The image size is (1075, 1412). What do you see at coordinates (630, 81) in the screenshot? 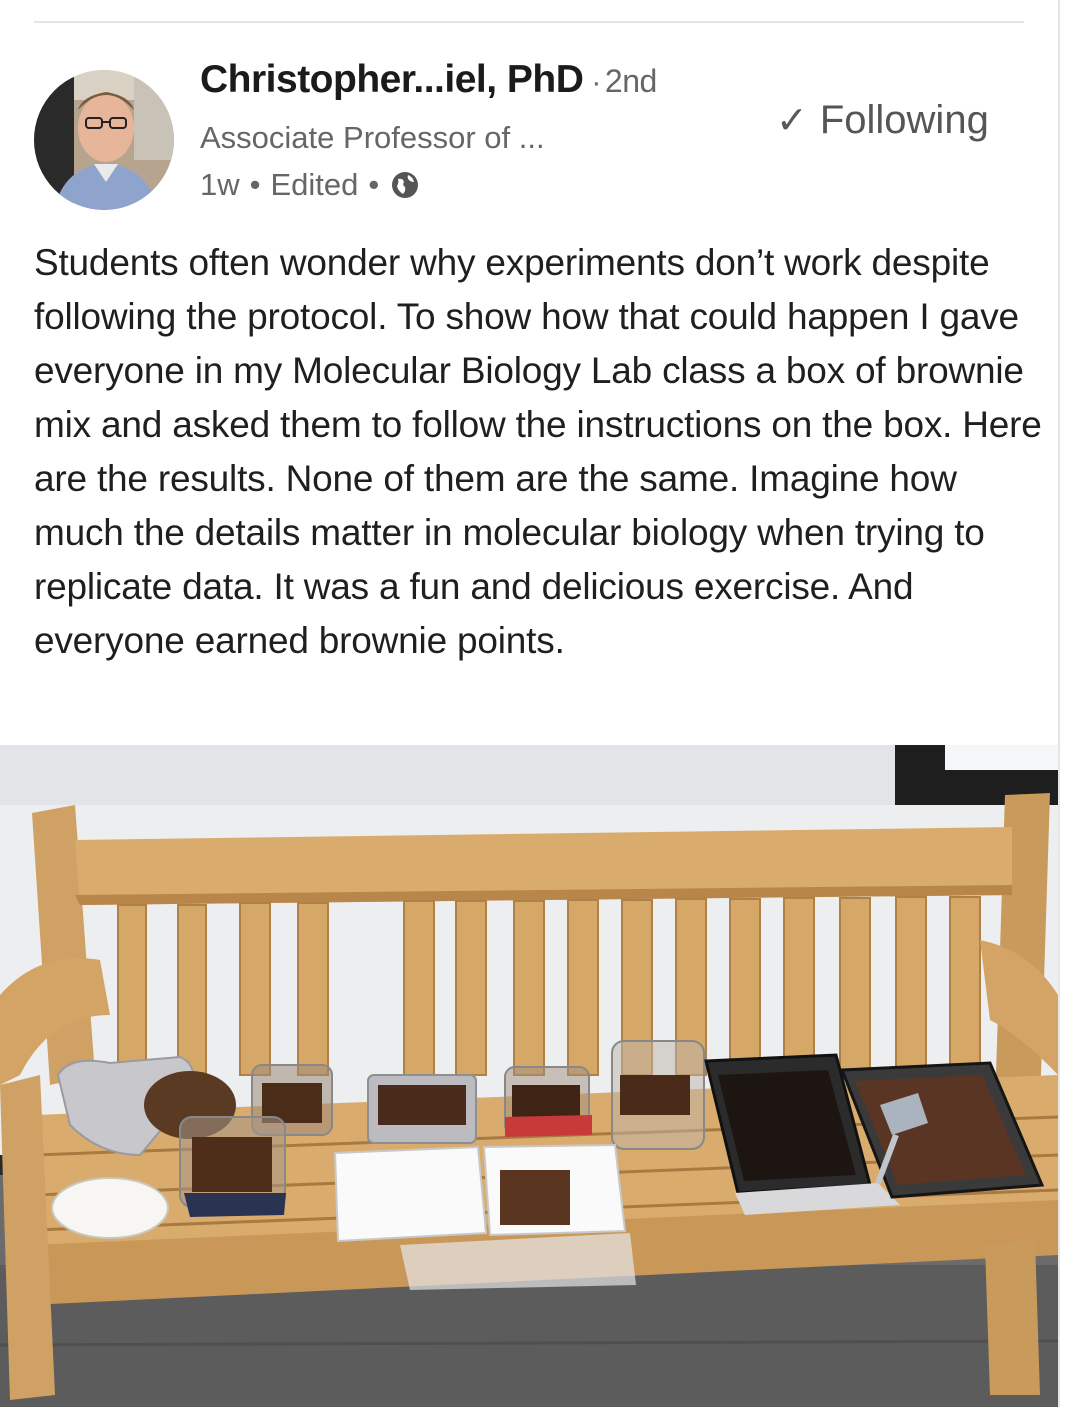
I see `connection-degree: 2nd` at bounding box center [630, 81].